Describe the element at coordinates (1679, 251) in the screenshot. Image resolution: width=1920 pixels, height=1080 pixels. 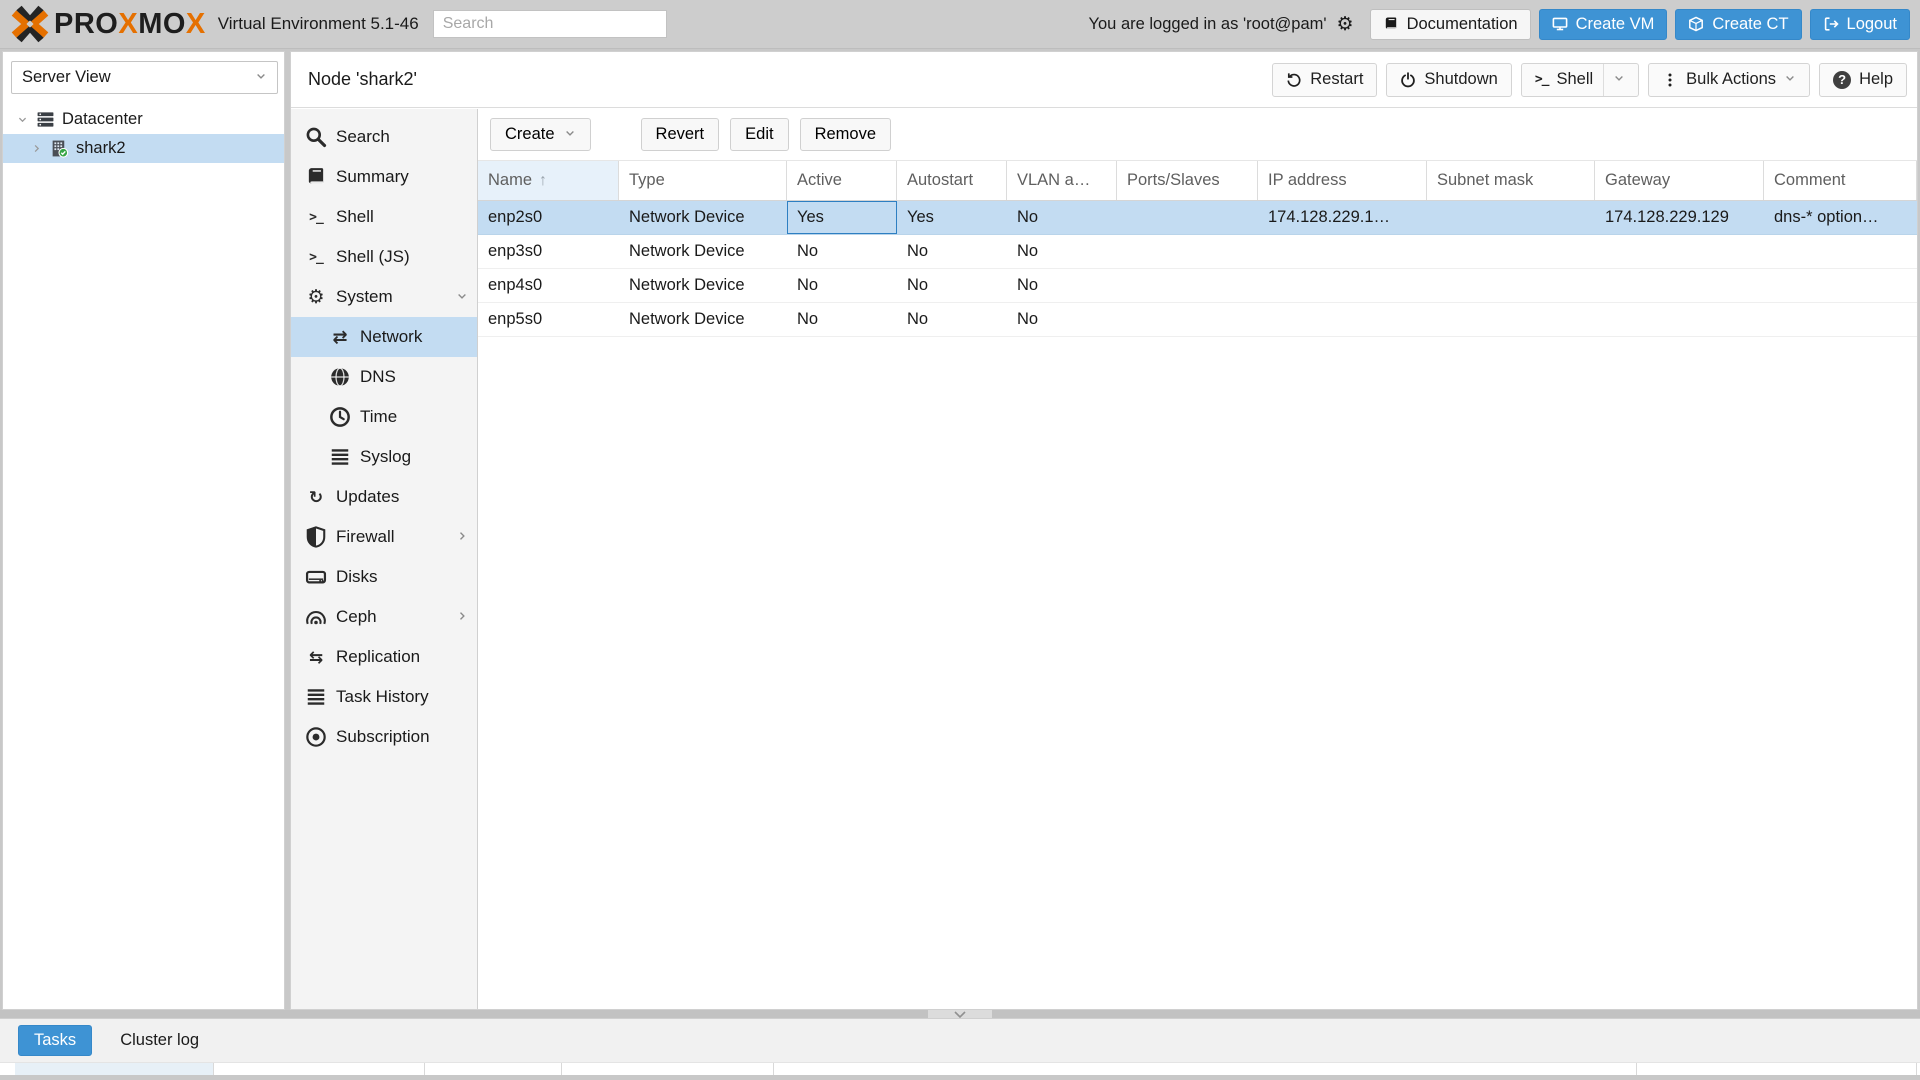
I see `cell-enp3s0-gateway` at that location.